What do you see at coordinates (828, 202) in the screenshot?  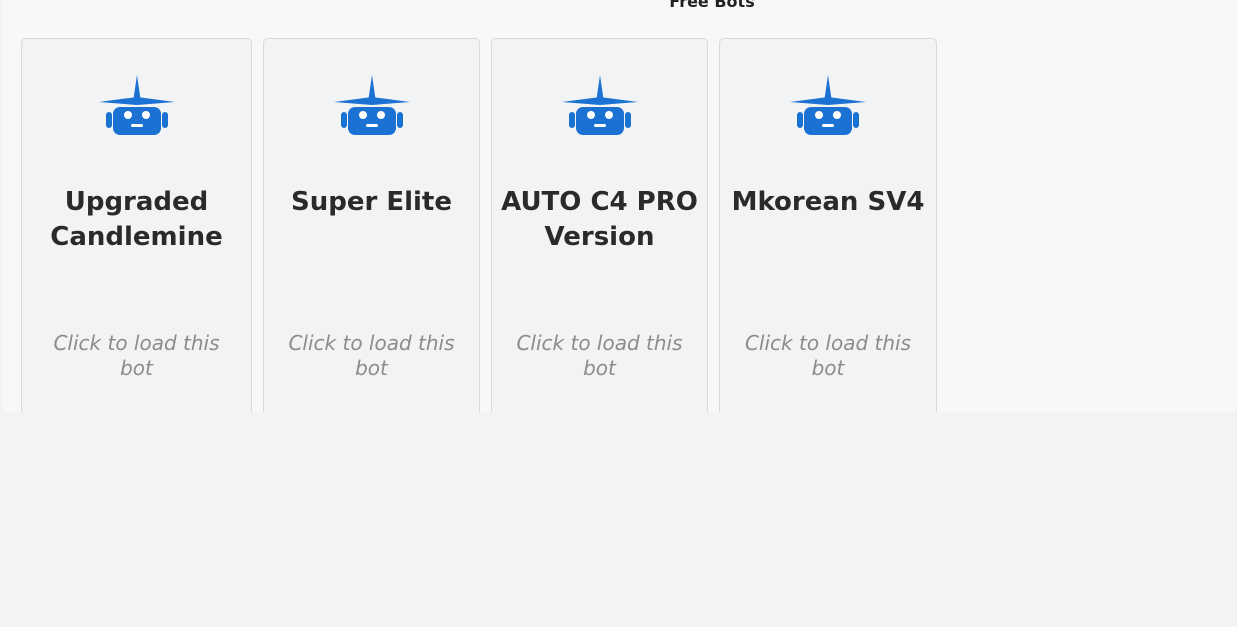 I see `bot-name: Mkorean SV4` at bounding box center [828, 202].